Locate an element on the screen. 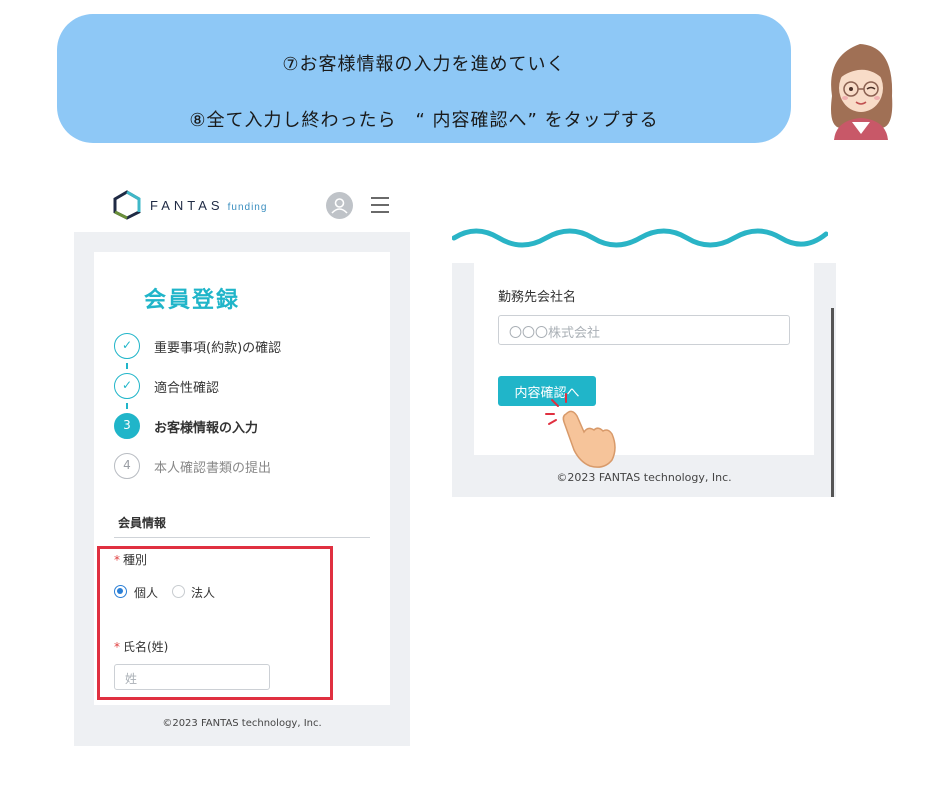  brand-logo: FANTAS funding is located at coordinates (208, 205).